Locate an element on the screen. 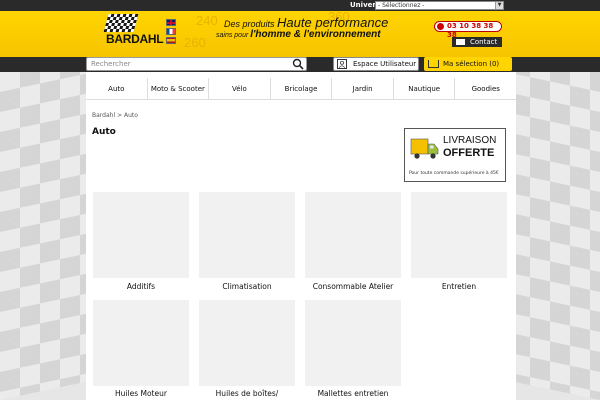 This screenshot has height=400, width=600. user-space-label: Espace Utilisateur is located at coordinates (385, 64).